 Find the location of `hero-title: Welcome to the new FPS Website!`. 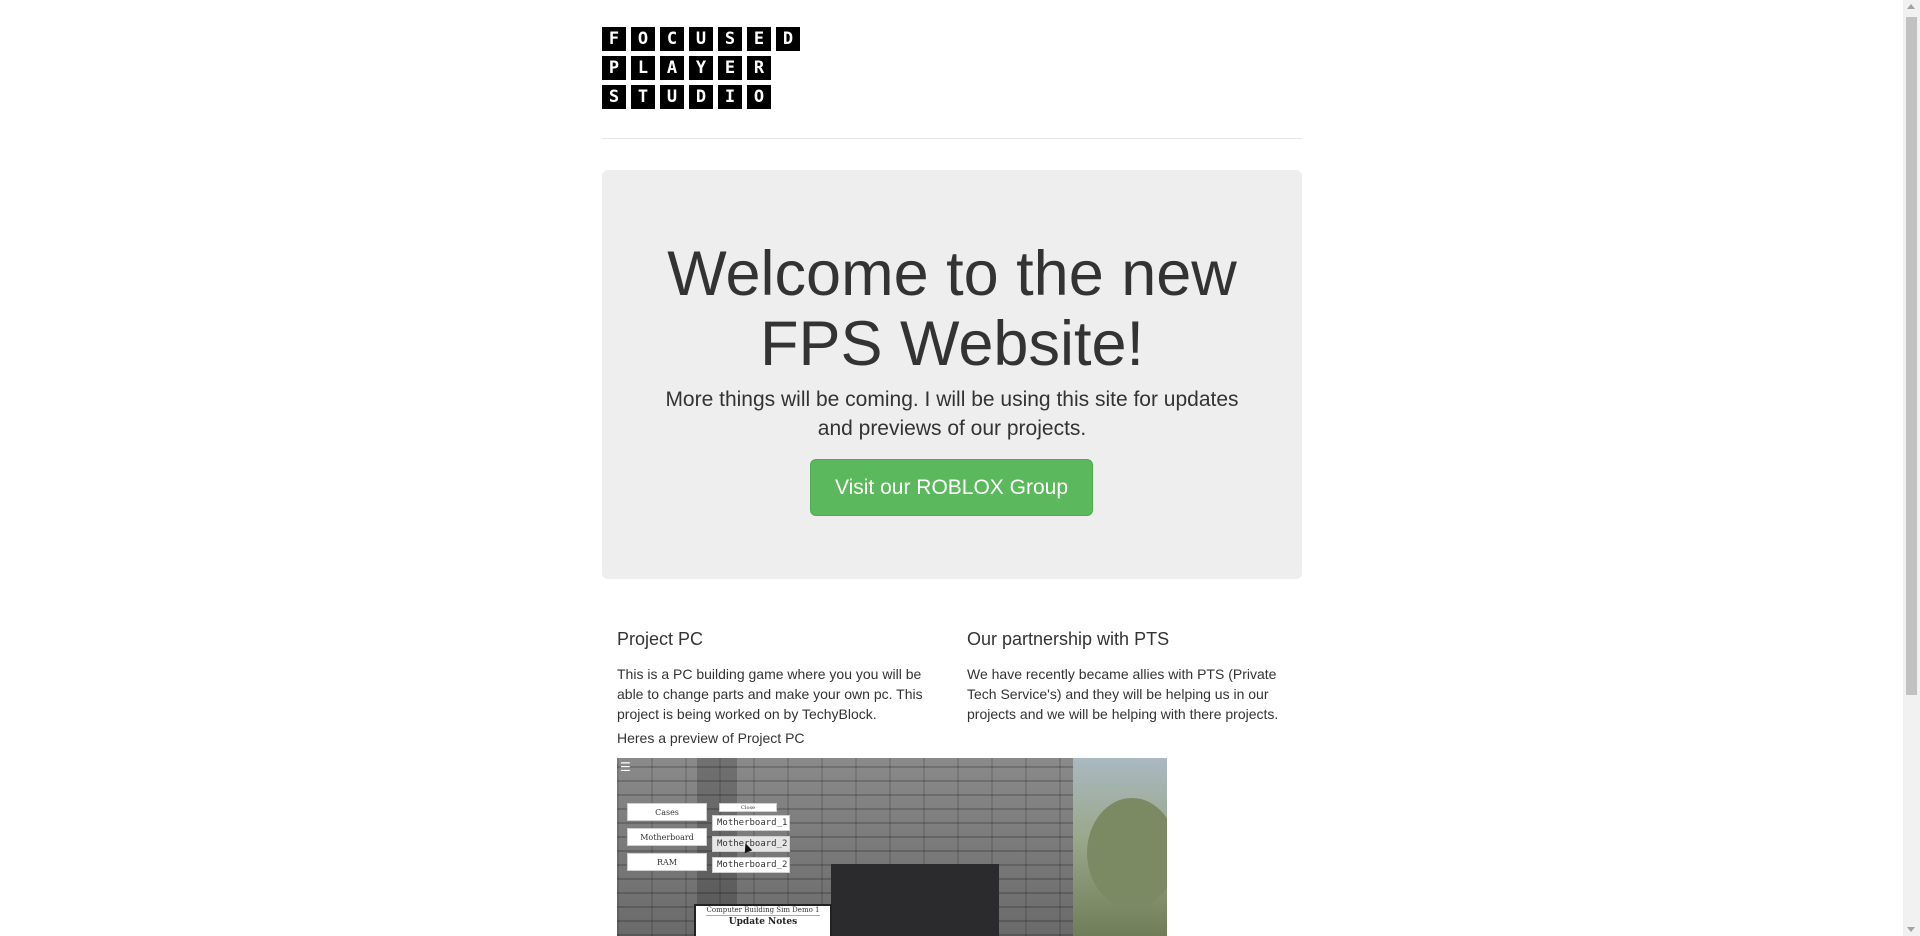

hero-title: Welcome to the new FPS Website! is located at coordinates (952, 309).